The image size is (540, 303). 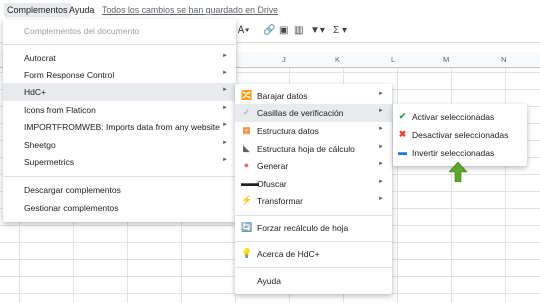 What do you see at coordinates (288, 254) in the screenshot?
I see `menu-item-label: Acerca de HdC+` at bounding box center [288, 254].